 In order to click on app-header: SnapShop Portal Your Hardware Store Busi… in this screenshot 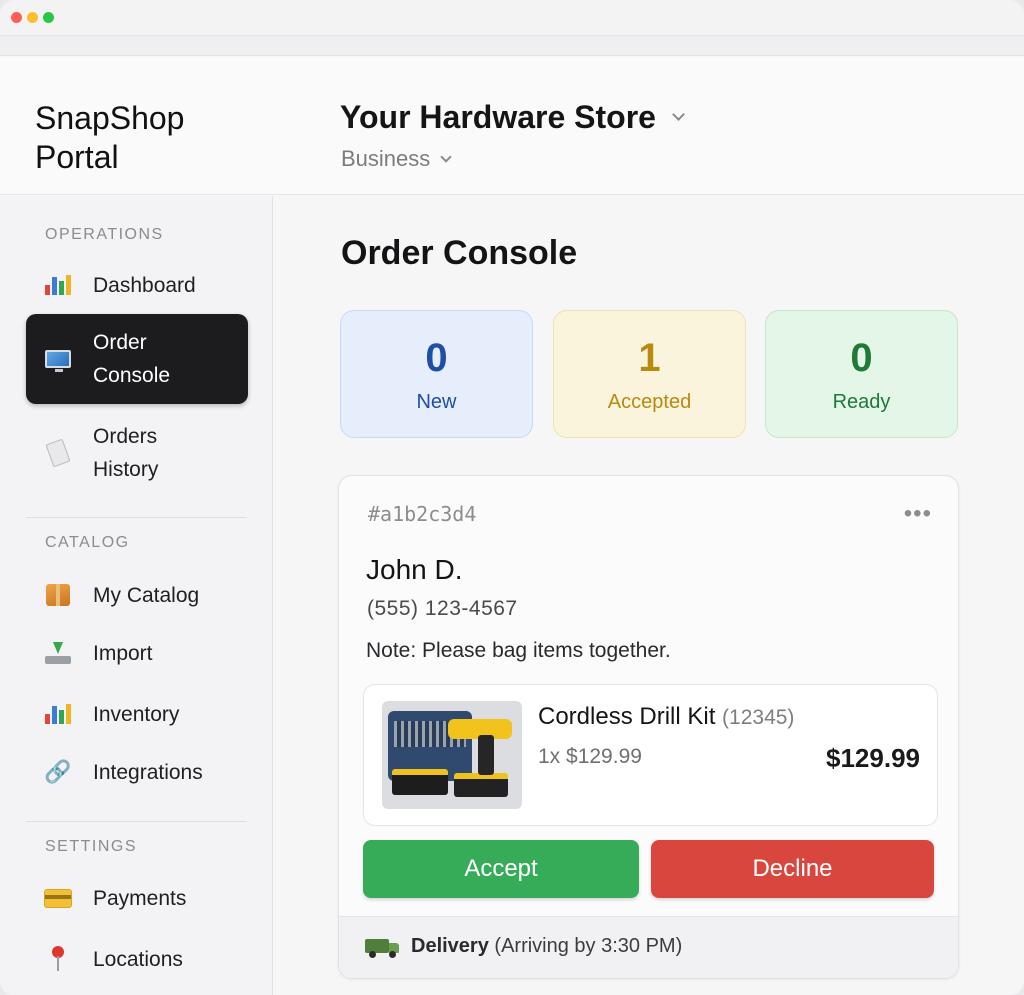, I will do `click(512, 126)`.